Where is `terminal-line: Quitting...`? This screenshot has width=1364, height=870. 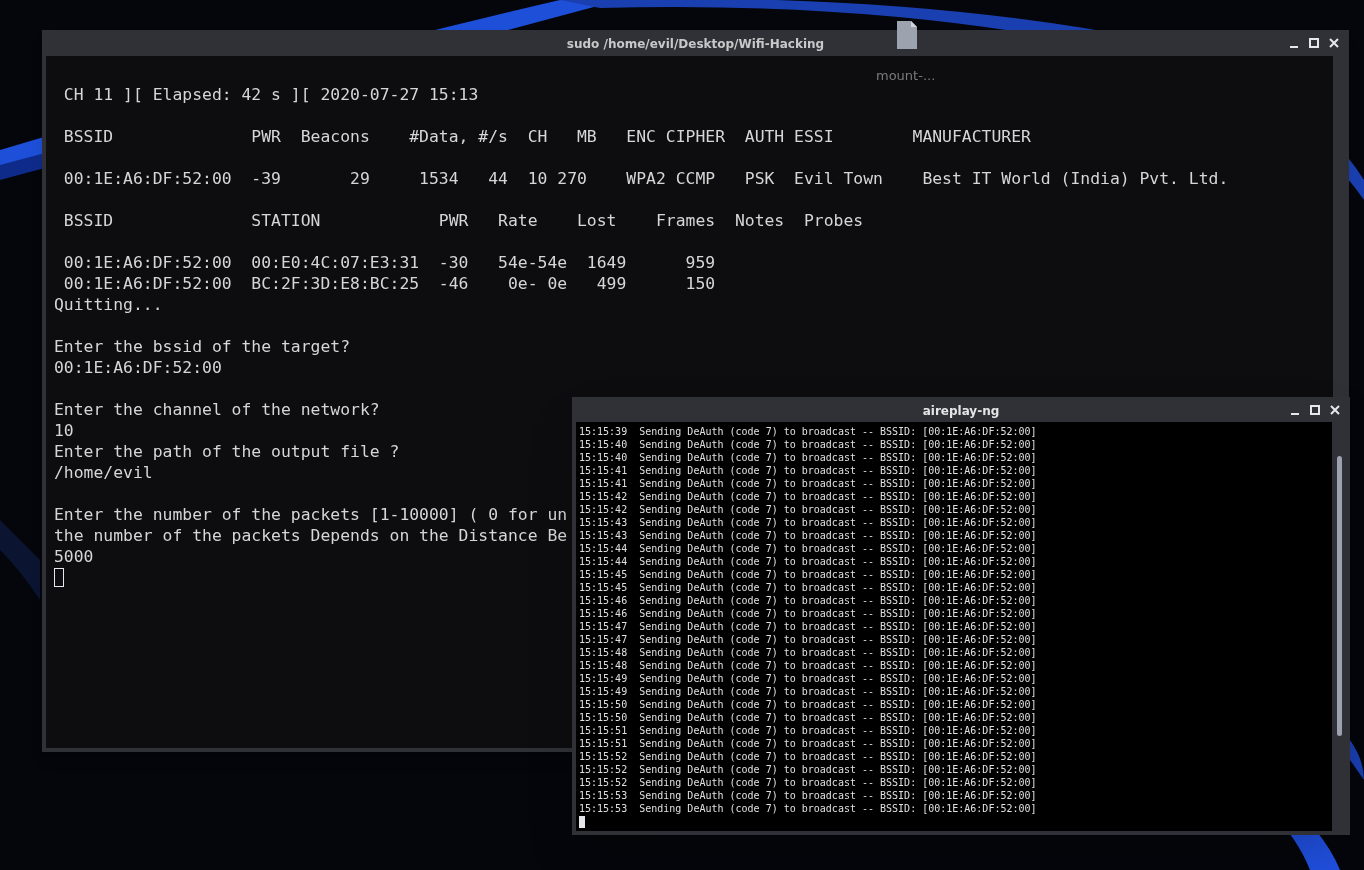
terminal-line: Quitting... is located at coordinates (108, 304).